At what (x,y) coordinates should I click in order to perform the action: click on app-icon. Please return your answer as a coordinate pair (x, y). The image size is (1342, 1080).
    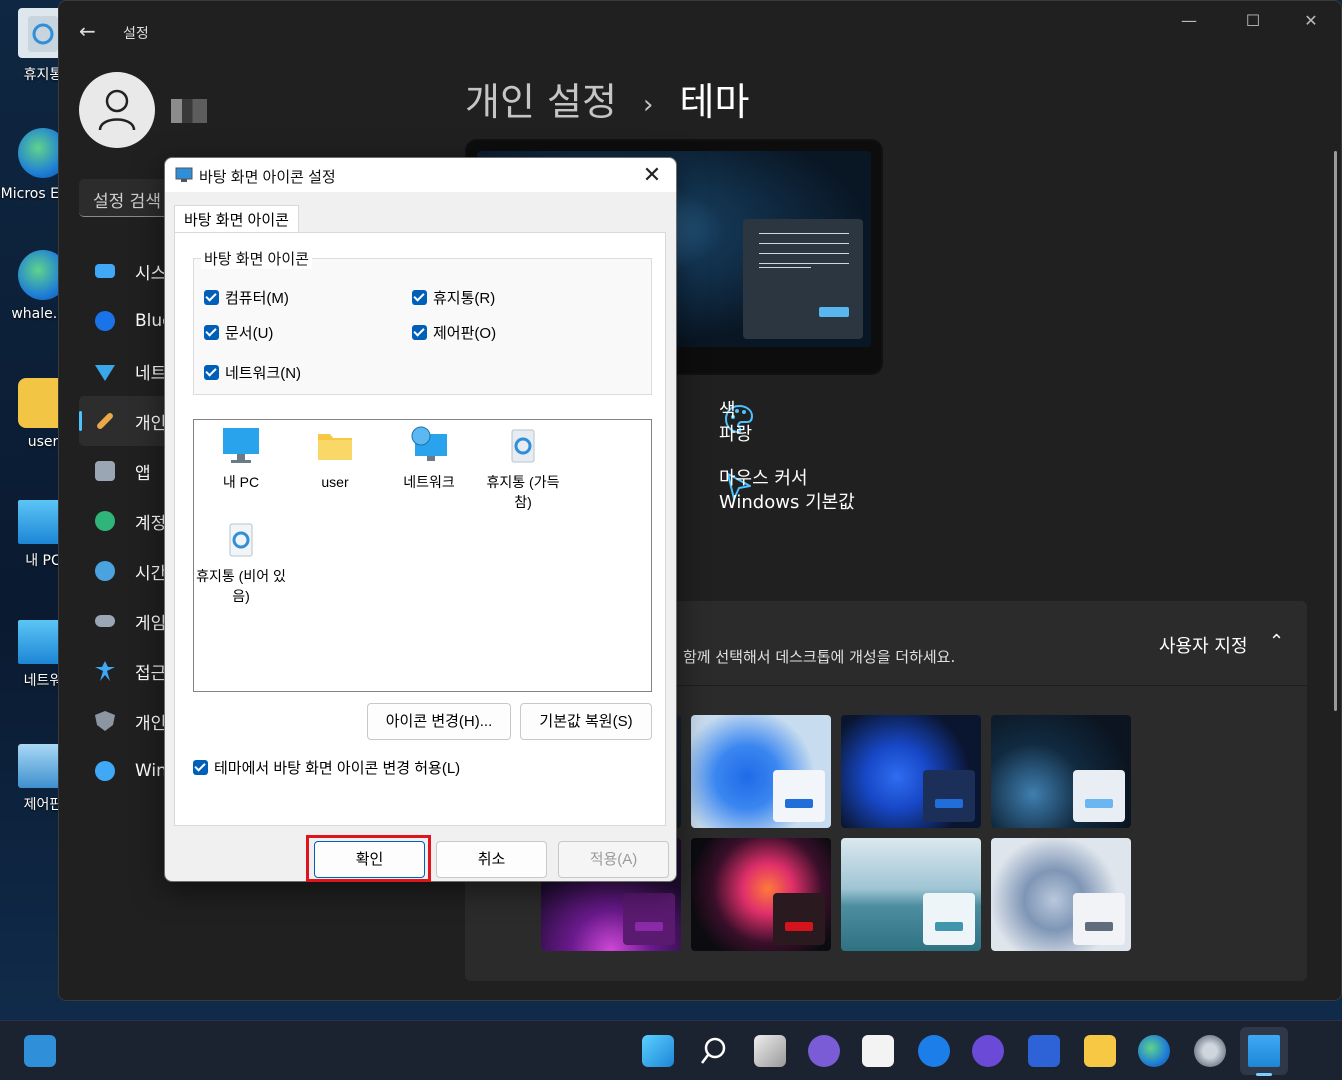
    Looking at the image, I should click on (988, 1051).